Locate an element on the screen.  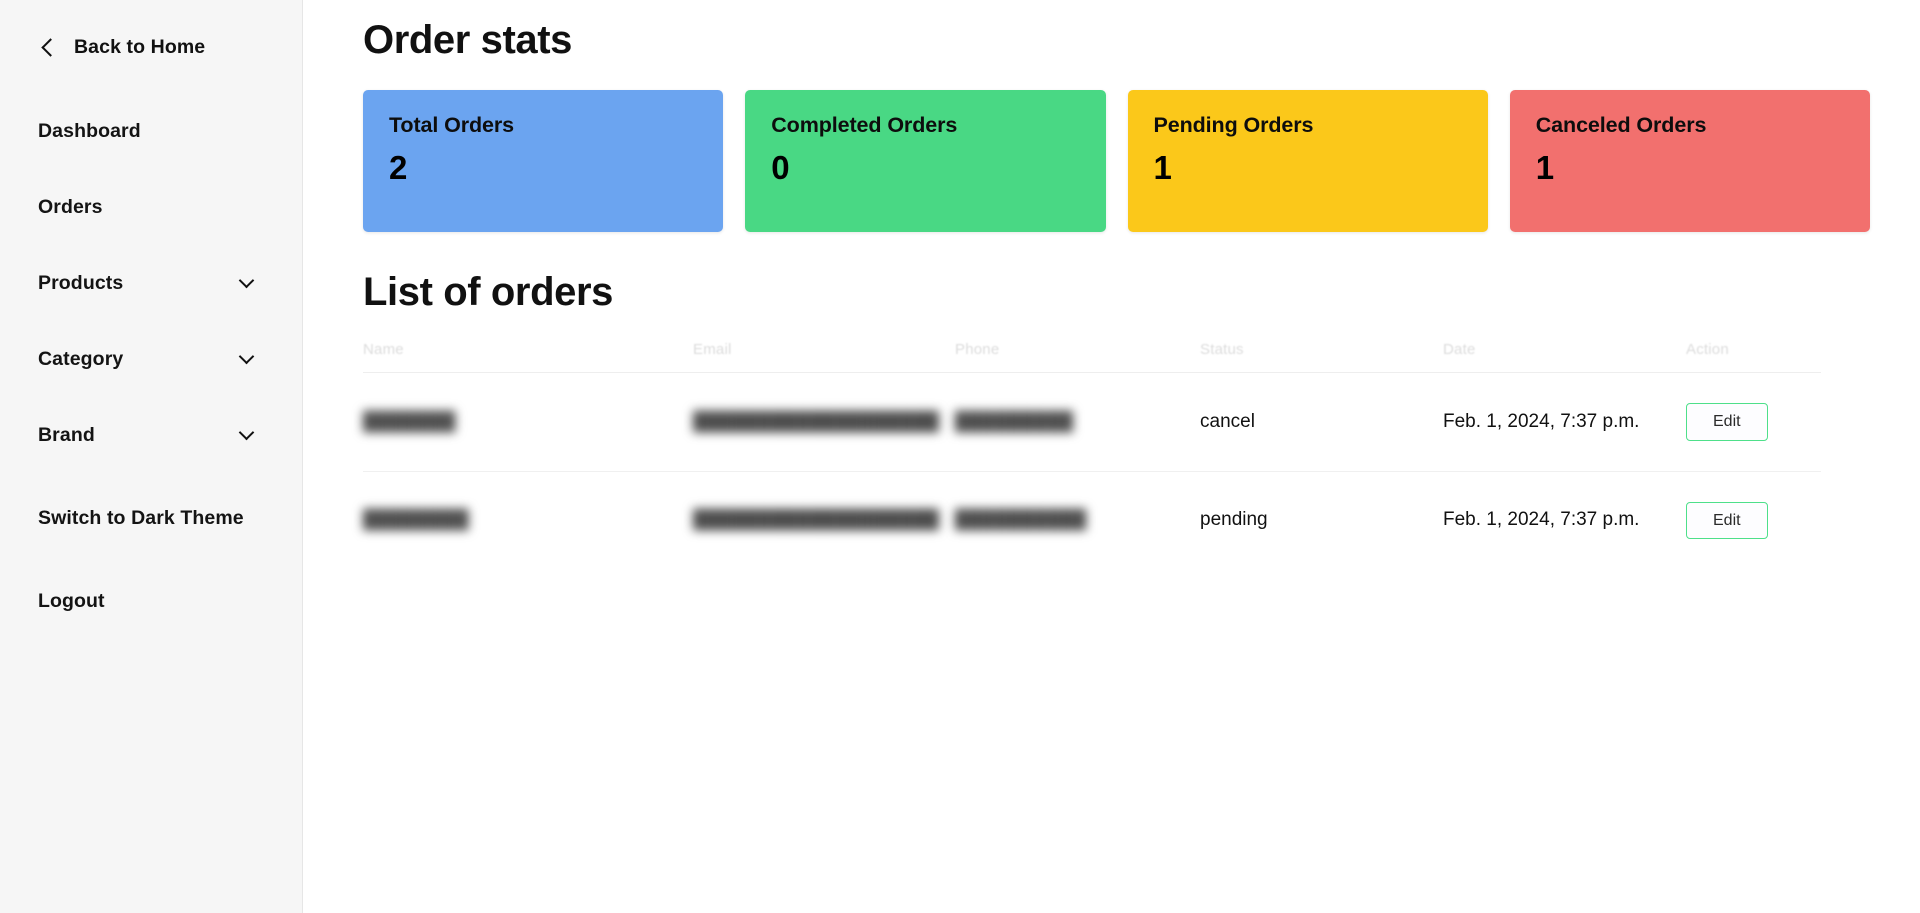
stat-card-canceled-orders: Canceled Orders 1 is located at coordinates (1689, 161).